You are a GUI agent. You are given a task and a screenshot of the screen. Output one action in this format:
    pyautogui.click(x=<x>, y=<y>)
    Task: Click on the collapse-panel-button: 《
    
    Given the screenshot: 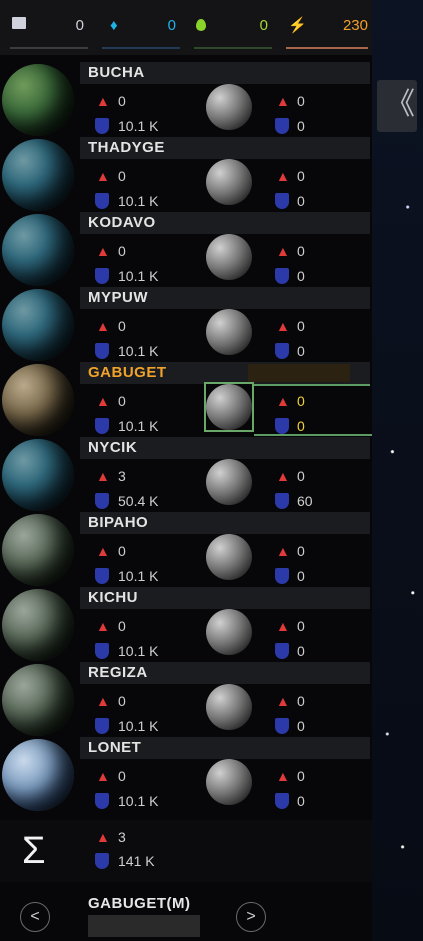 What is the action you would take?
    pyautogui.click(x=397, y=106)
    